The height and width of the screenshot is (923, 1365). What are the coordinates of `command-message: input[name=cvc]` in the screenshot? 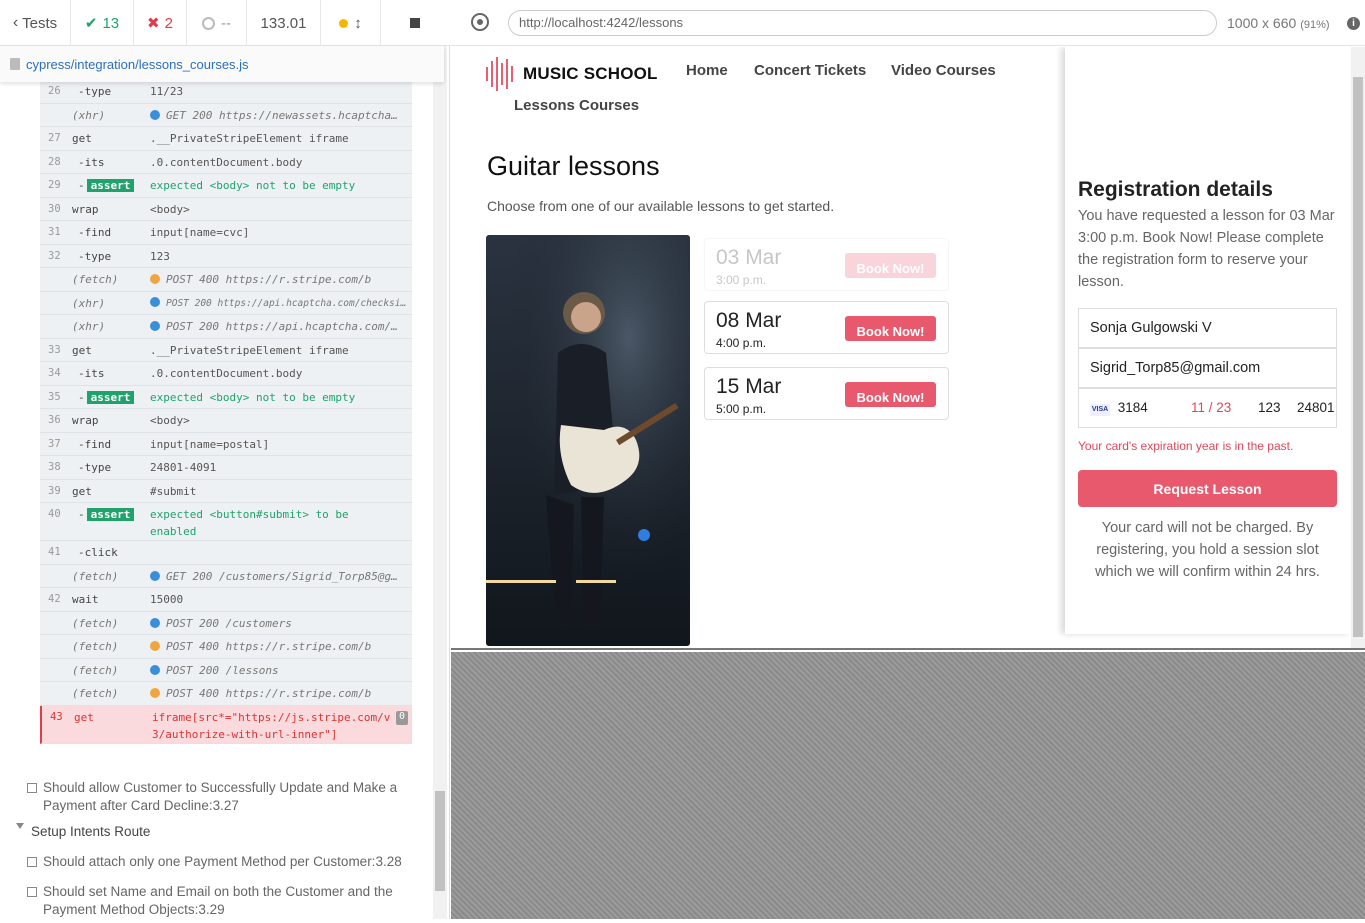 It's located at (200, 232).